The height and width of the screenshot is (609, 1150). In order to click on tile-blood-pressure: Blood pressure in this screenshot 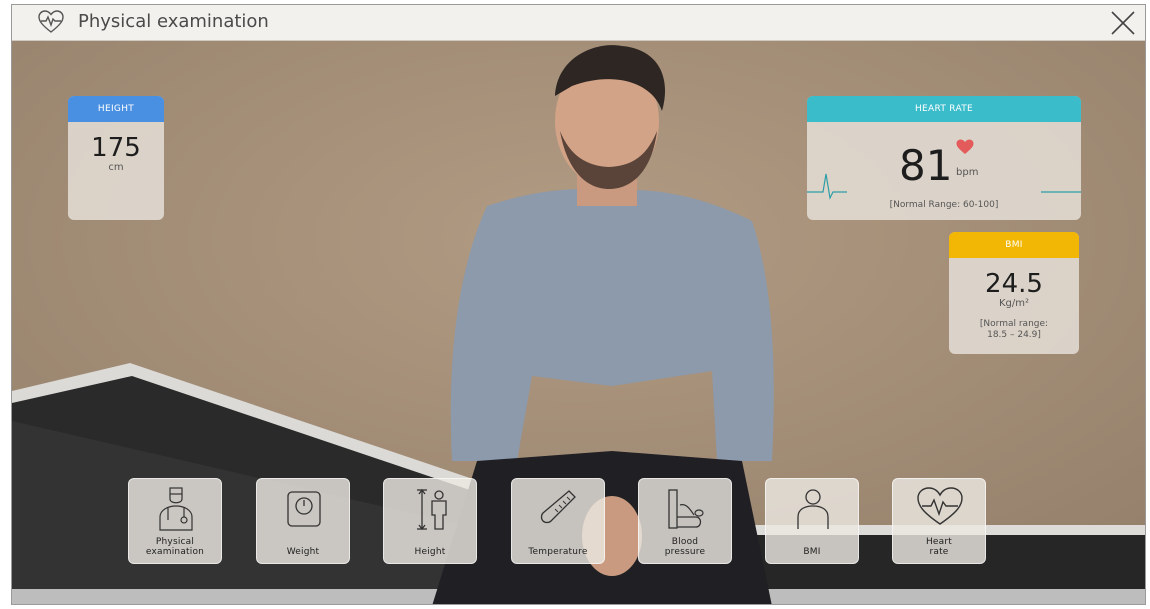, I will do `click(685, 521)`.